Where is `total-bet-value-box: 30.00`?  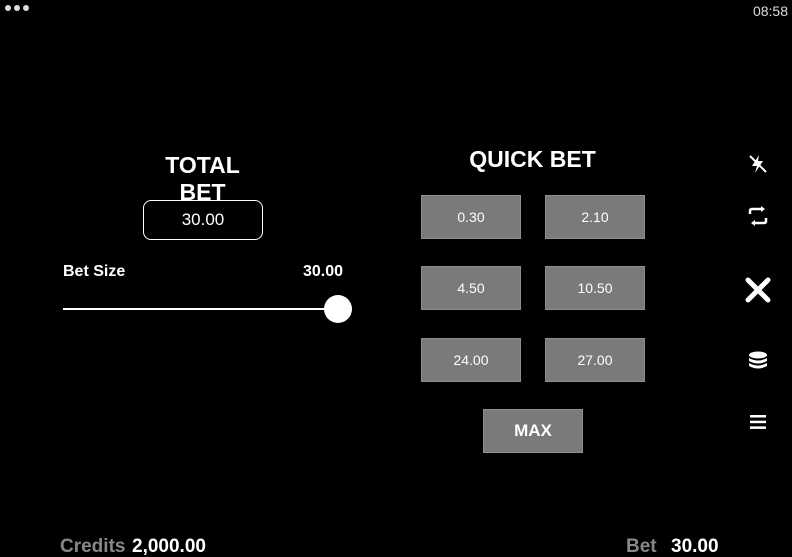
total-bet-value-box: 30.00 is located at coordinates (203, 220).